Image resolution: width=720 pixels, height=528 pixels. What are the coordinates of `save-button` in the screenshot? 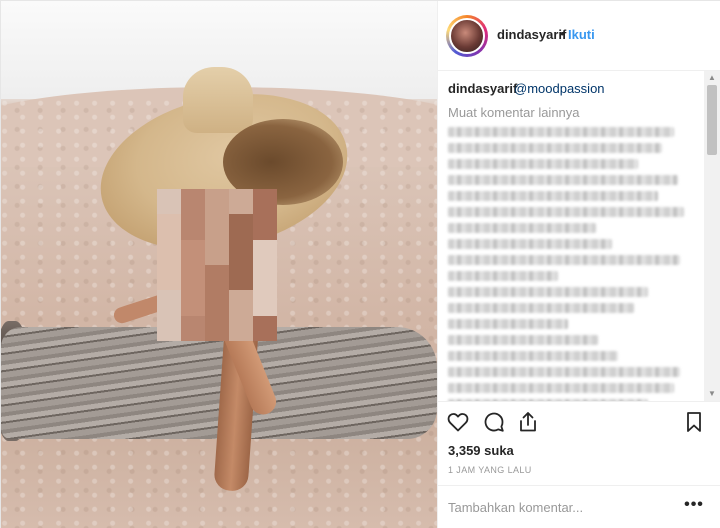 It's located at (695, 423).